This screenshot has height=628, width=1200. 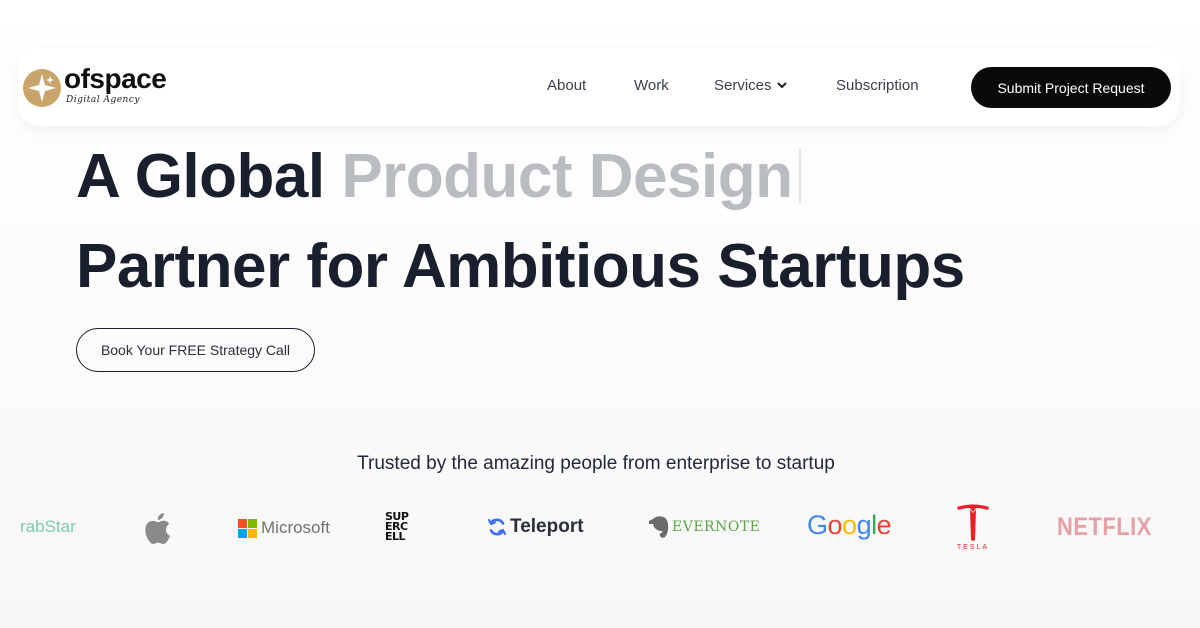 I want to click on teleport-wordmark: Teleport, so click(x=547, y=526).